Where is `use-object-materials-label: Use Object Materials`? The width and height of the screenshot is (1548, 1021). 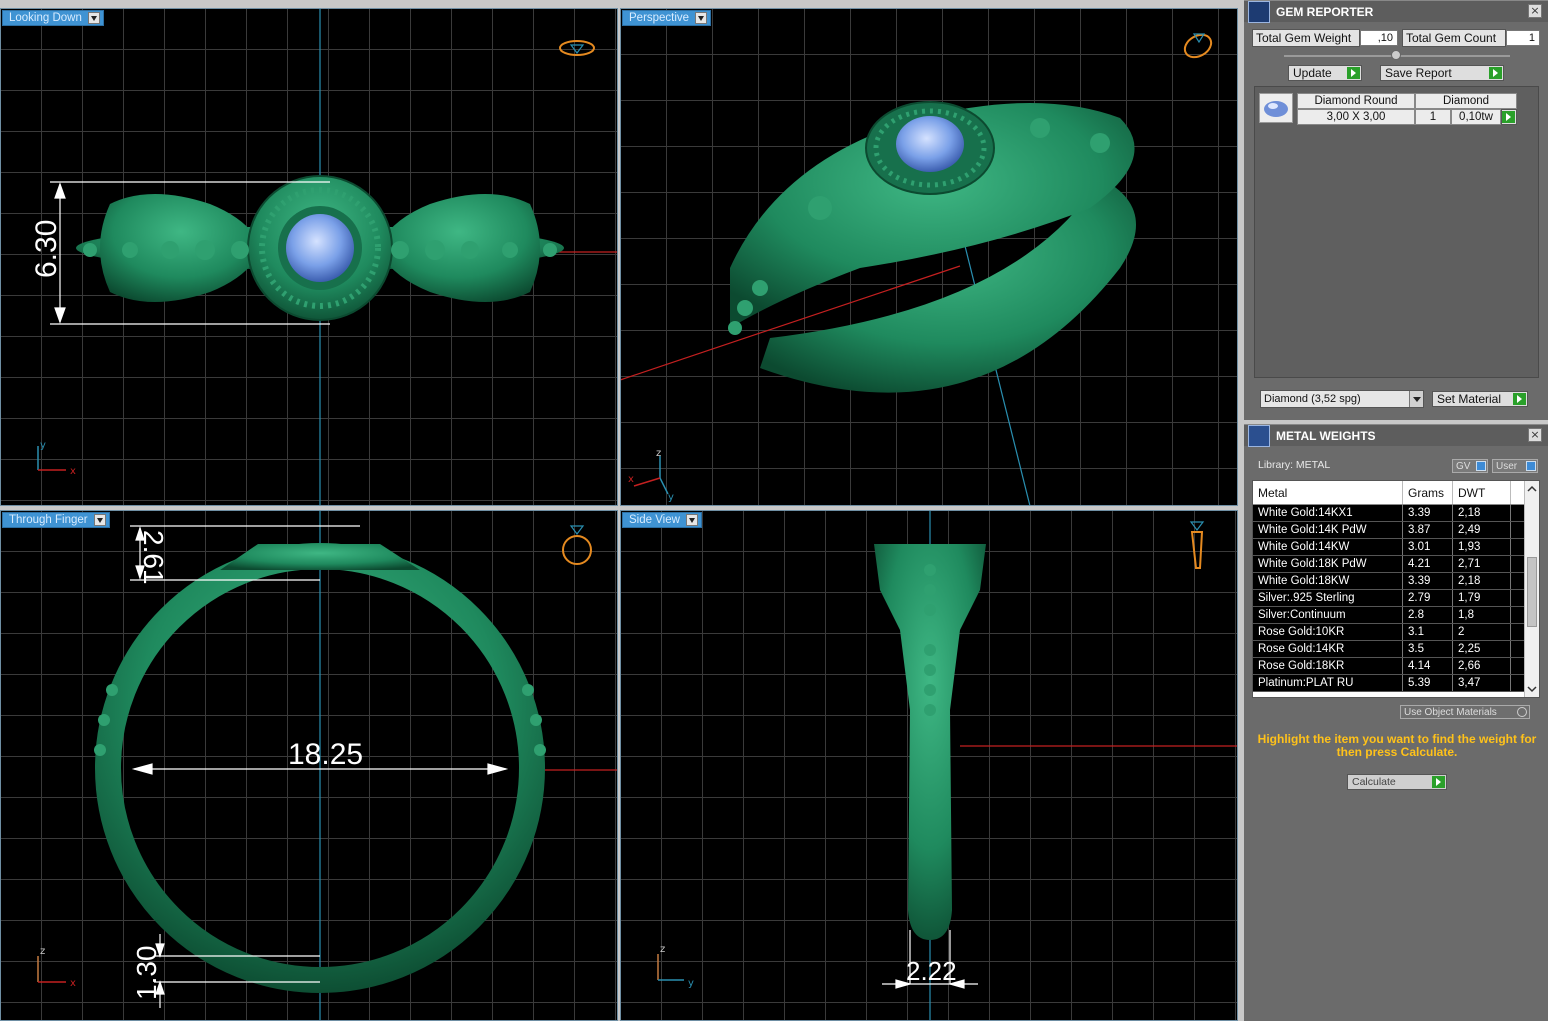
use-object-materials-label: Use Object Materials is located at coordinates (1450, 712).